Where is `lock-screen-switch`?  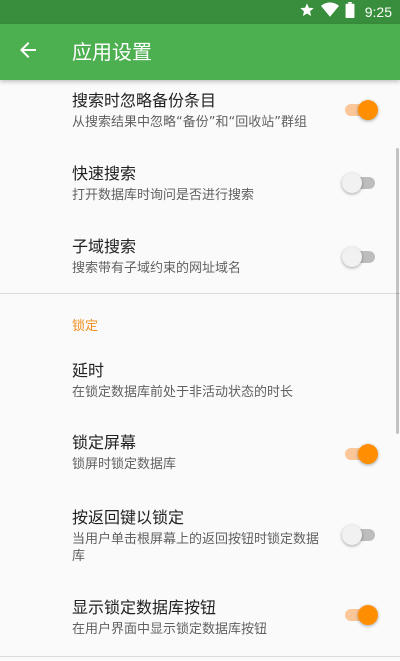
lock-screen-switch is located at coordinates (360, 454).